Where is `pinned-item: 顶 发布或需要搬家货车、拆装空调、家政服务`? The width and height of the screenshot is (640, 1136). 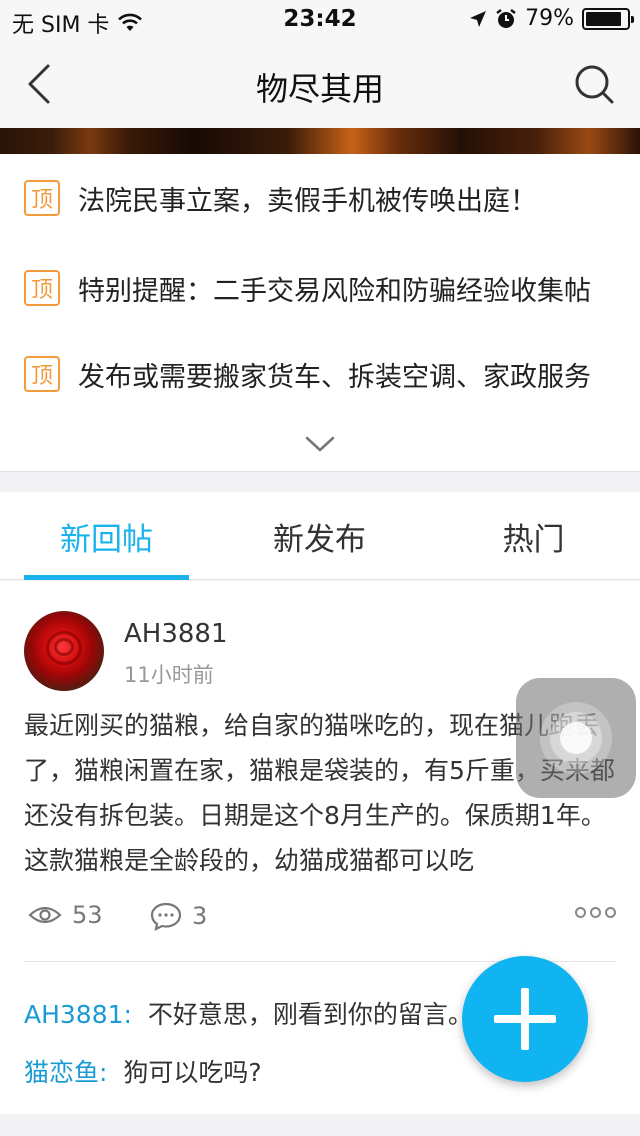
pinned-item: 顶 发布或需要搬家货车、拆装空调、家政服务 is located at coordinates (320, 374).